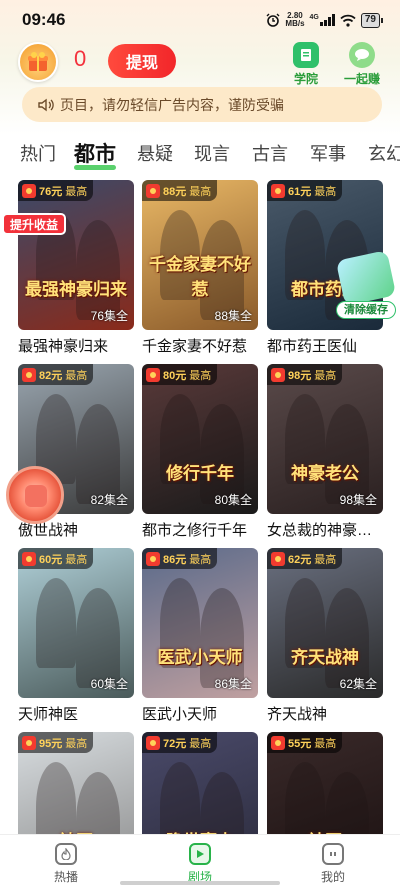 This screenshot has width=400, height=889. Describe the element at coordinates (95, 167) in the screenshot. I see `active-tab-indicator` at that location.